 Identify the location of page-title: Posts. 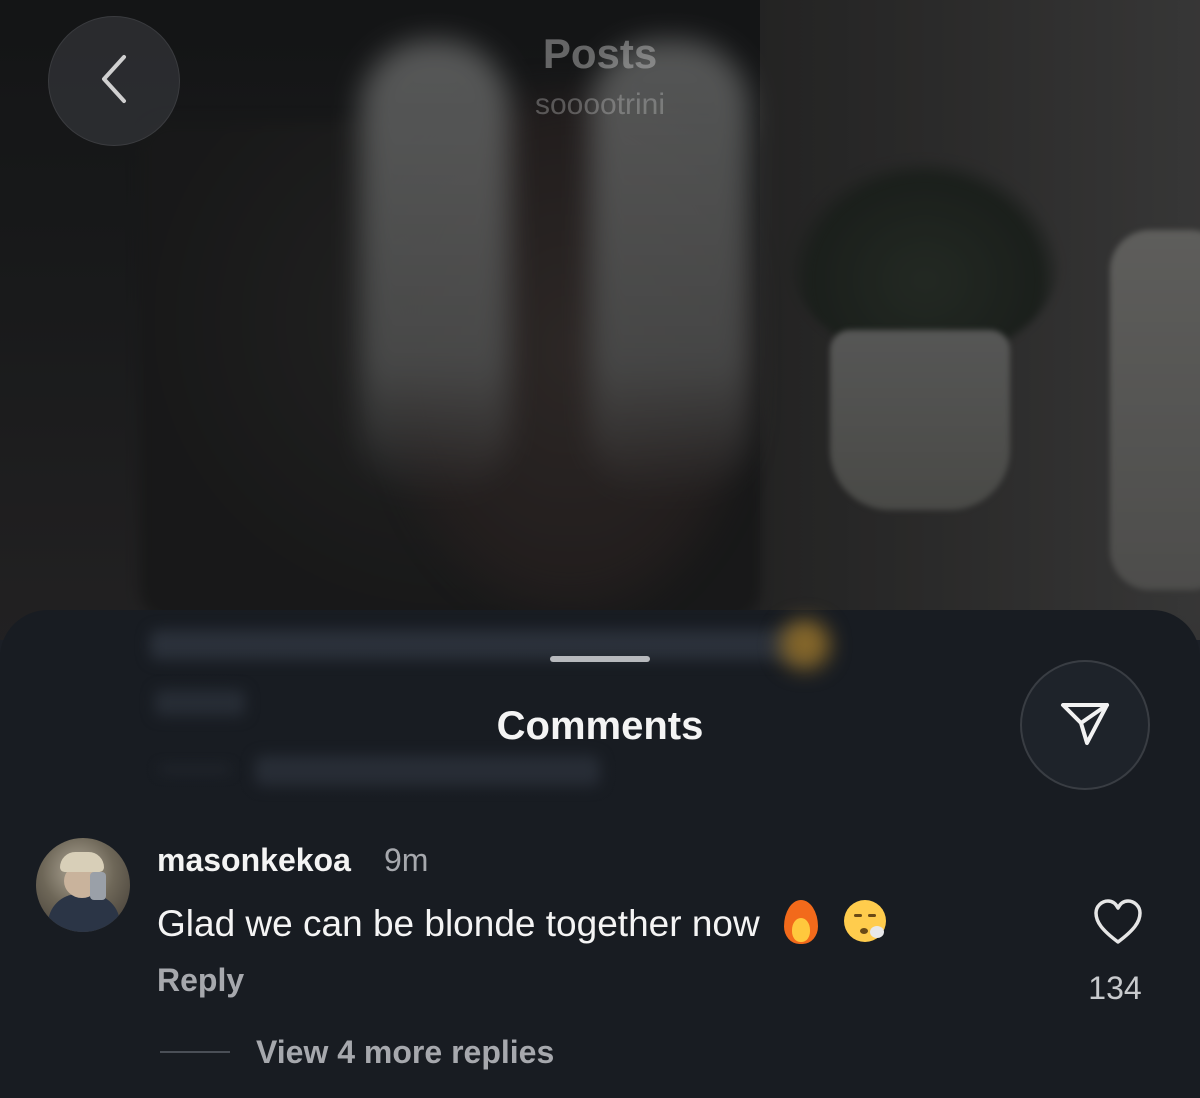
(600, 53).